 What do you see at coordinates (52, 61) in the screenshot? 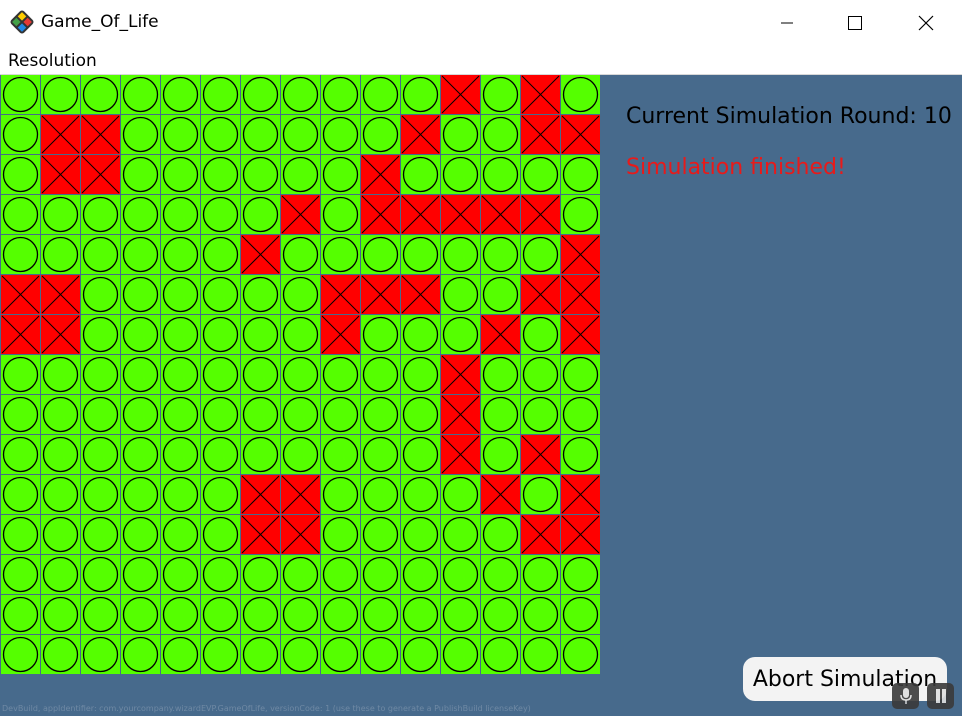
I see `menu-resolution: Resolution` at bounding box center [52, 61].